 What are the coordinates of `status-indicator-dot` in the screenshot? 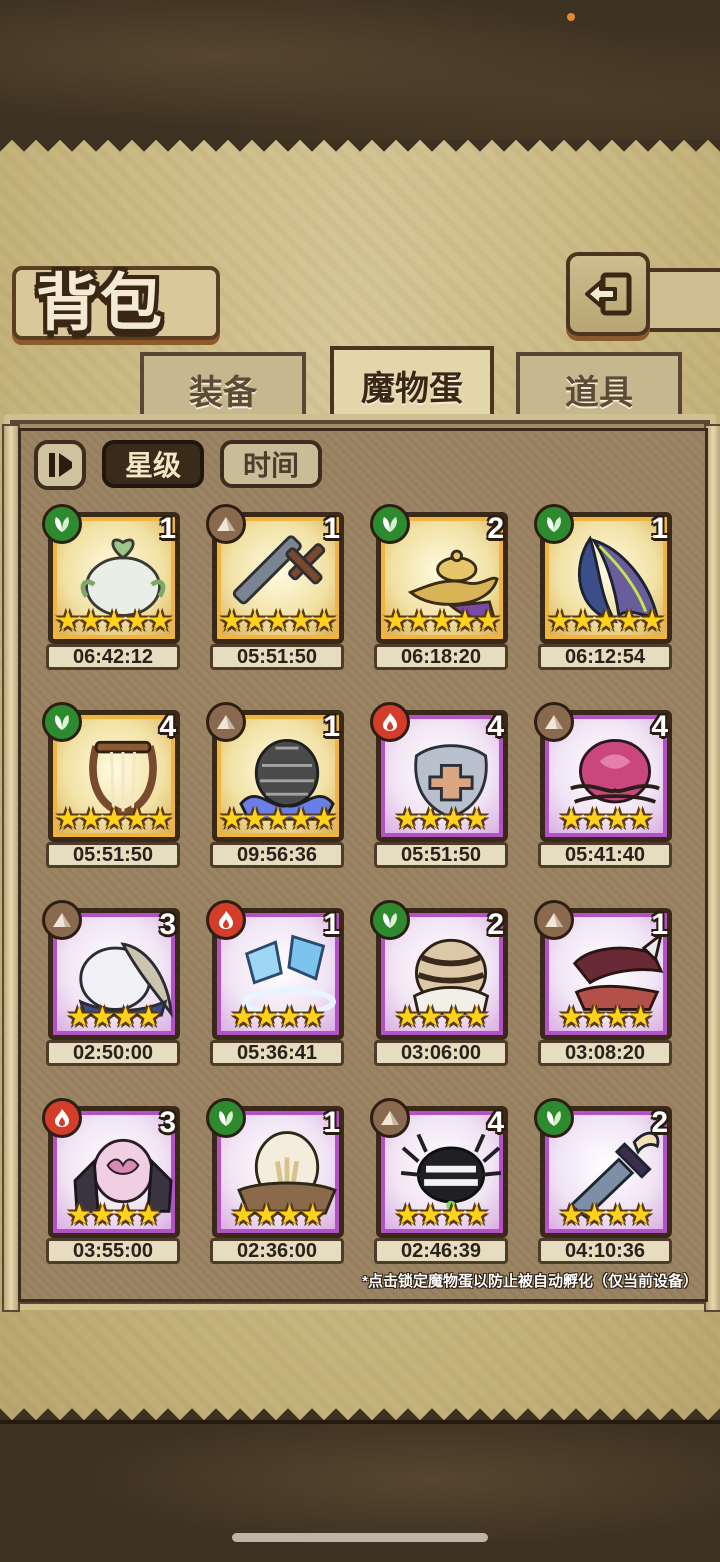 It's located at (571, 17).